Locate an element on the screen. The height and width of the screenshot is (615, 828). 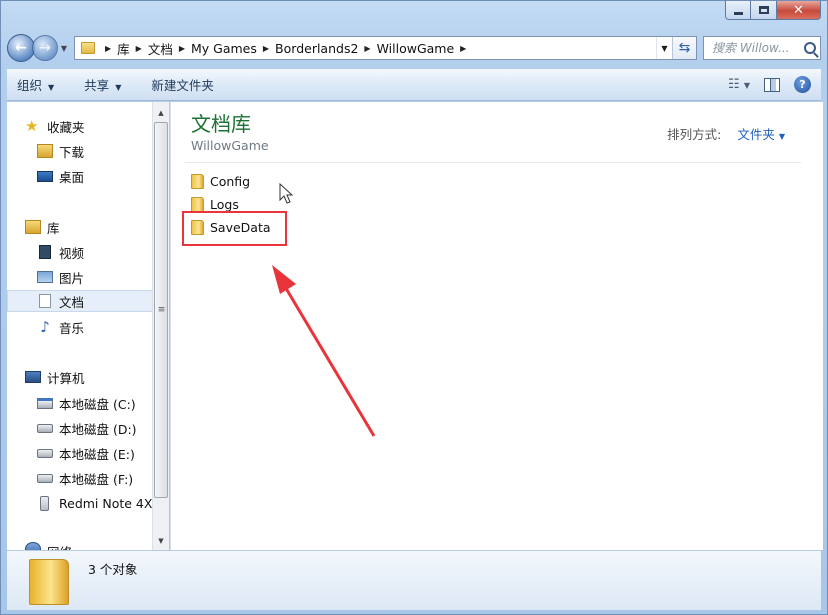
star-icon: ★ is located at coordinates (32, 126).